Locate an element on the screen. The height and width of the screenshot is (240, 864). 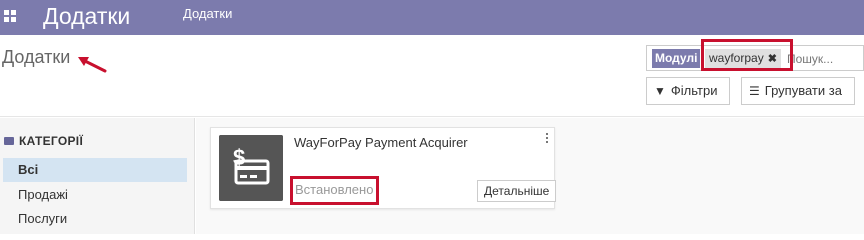
module-title: WayForPay Payment Acquirer is located at coordinates (381, 142).